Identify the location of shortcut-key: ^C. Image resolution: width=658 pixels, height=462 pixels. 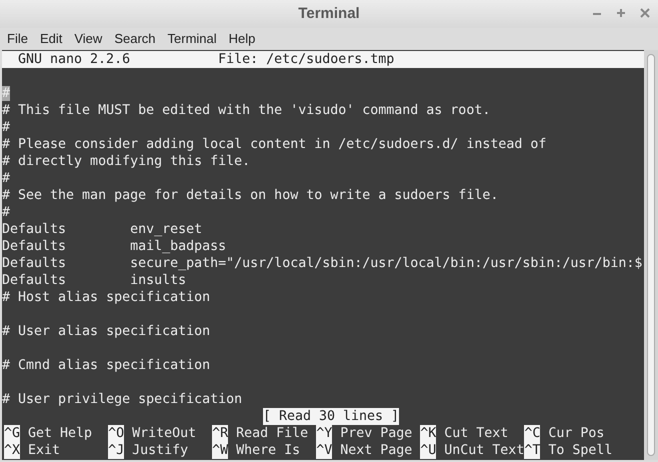
(532, 433).